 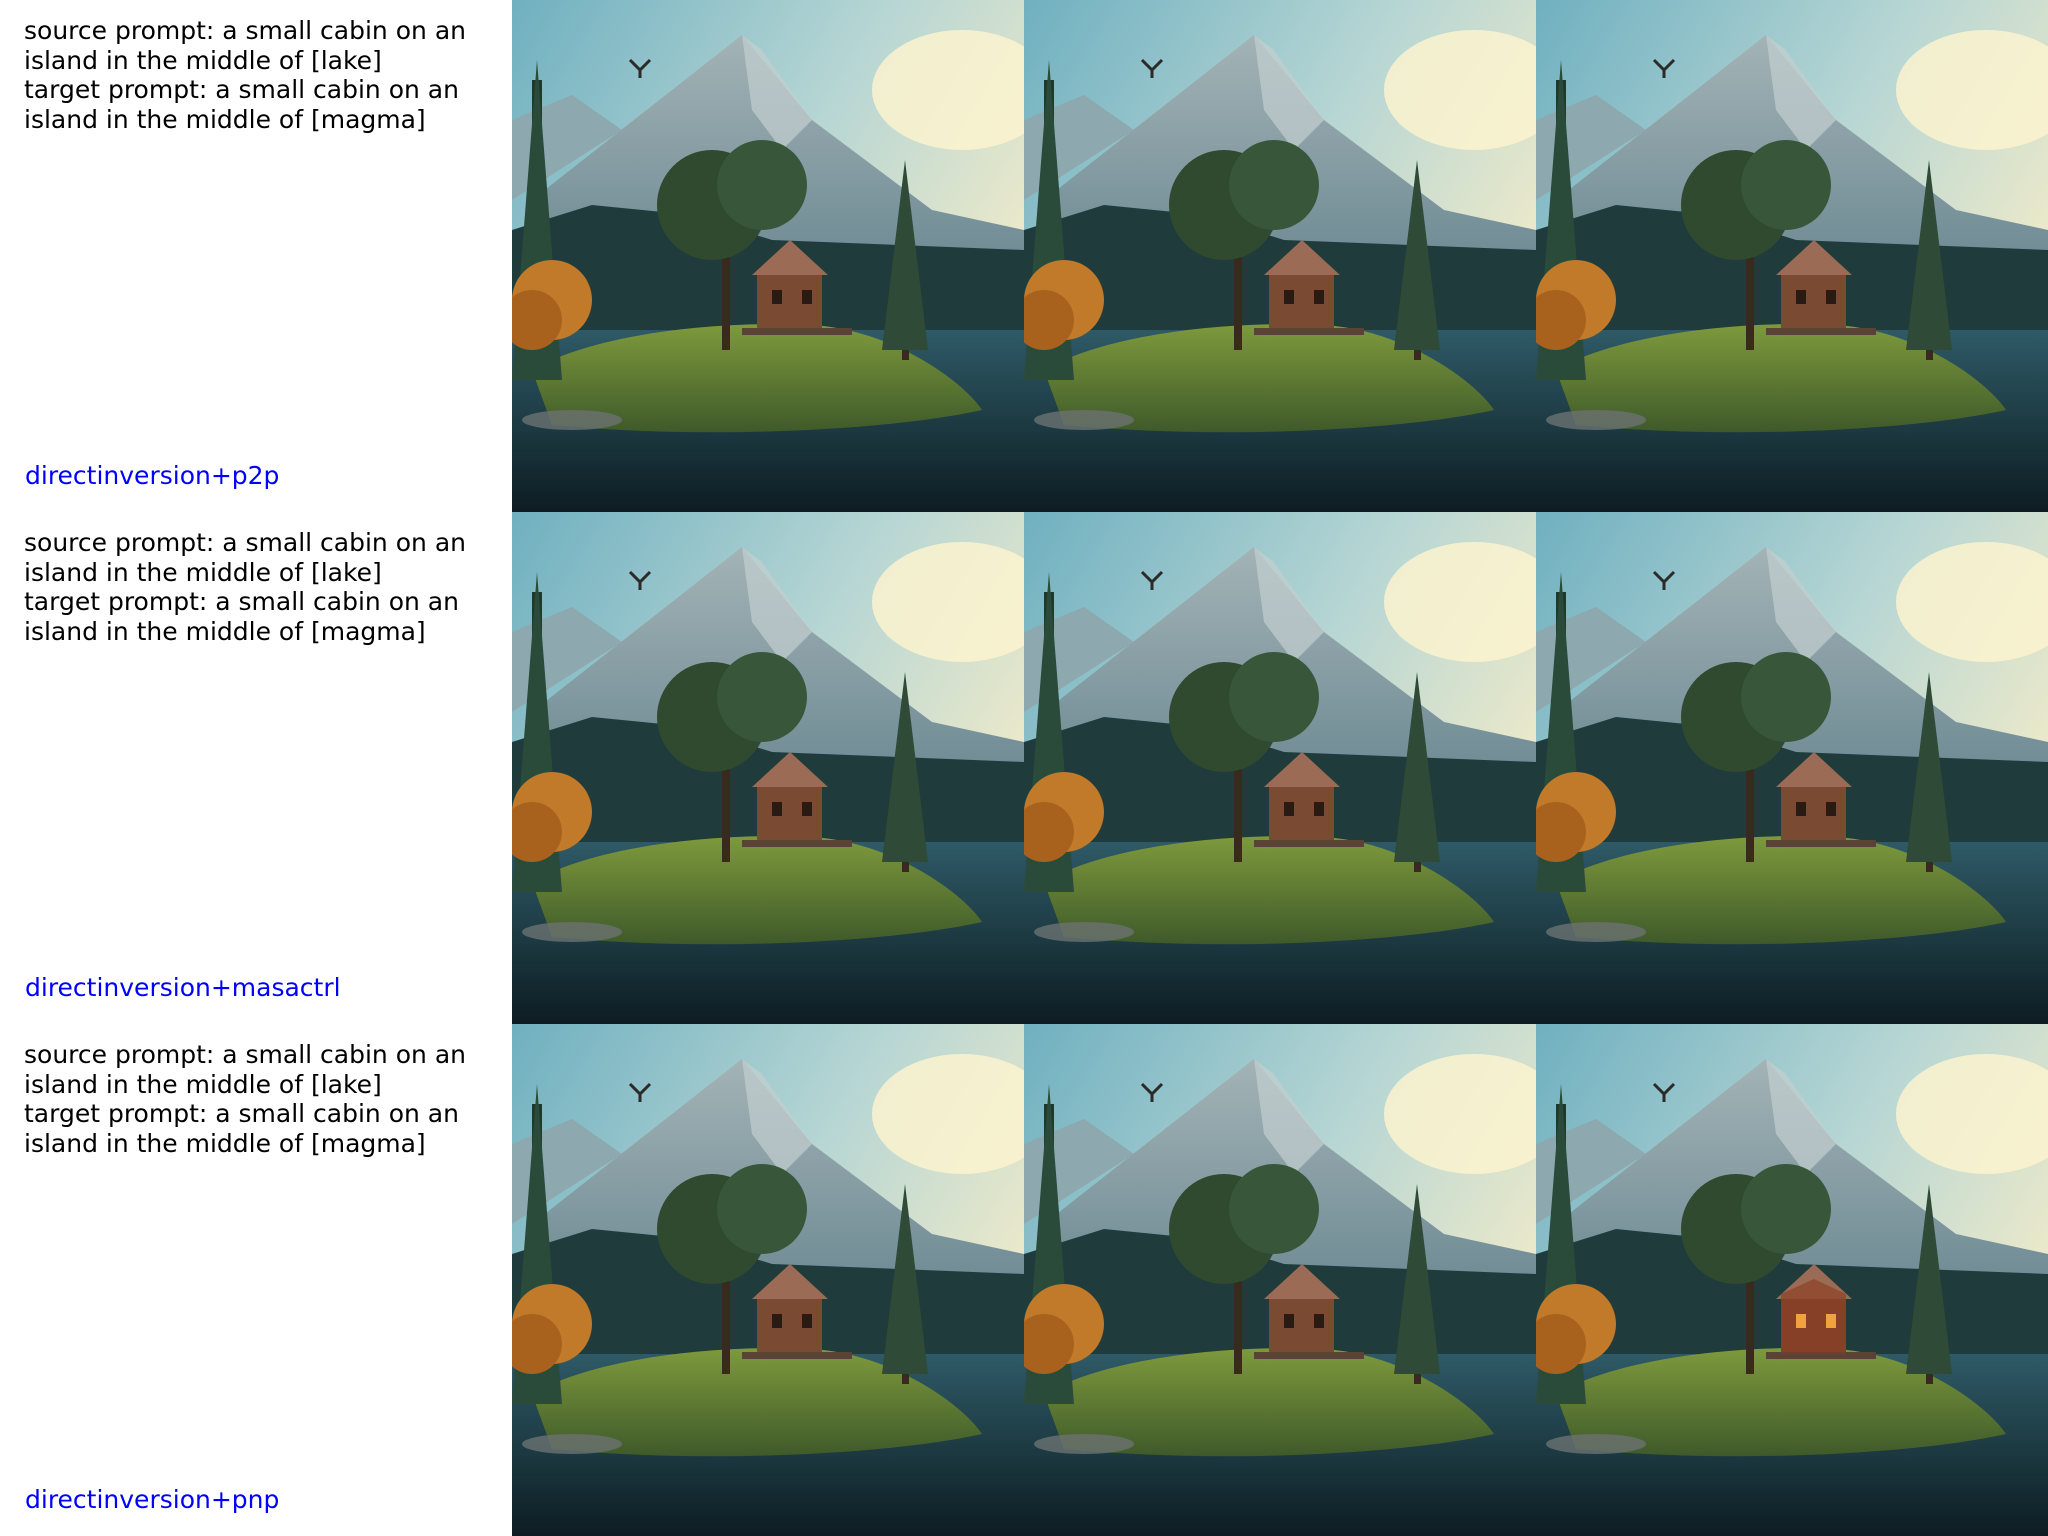 What do you see at coordinates (183, 987) in the screenshot?
I see `method-label: directinversion+masactrl` at bounding box center [183, 987].